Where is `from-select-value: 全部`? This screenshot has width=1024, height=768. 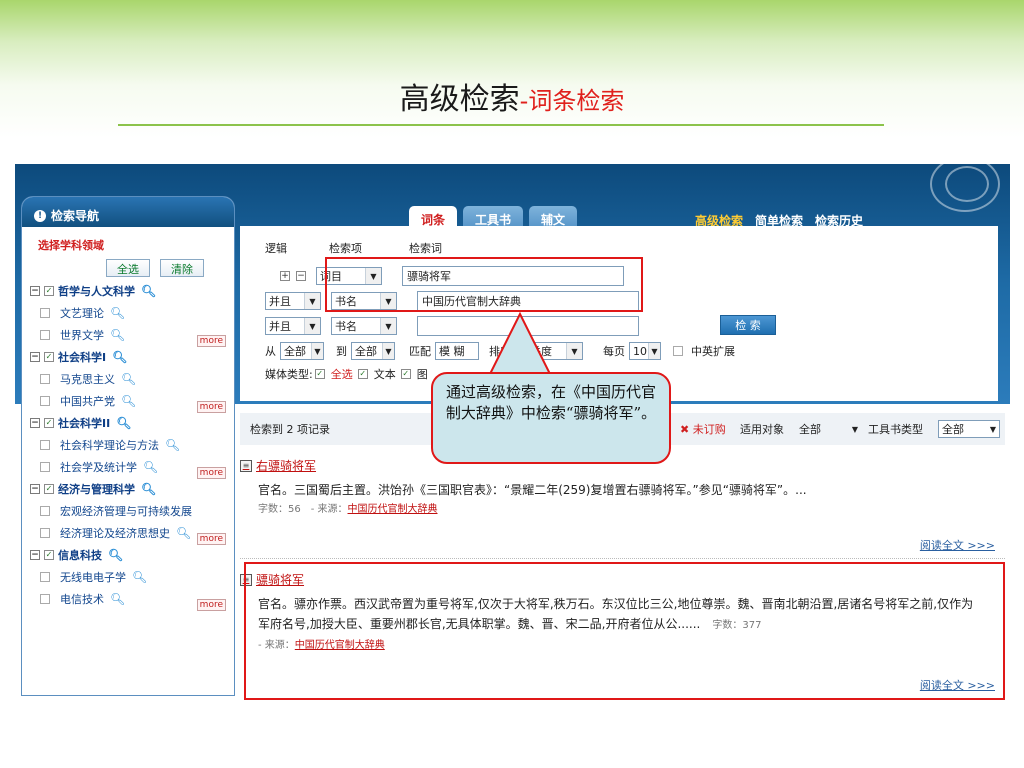 from-select-value: 全部 is located at coordinates (295, 351).